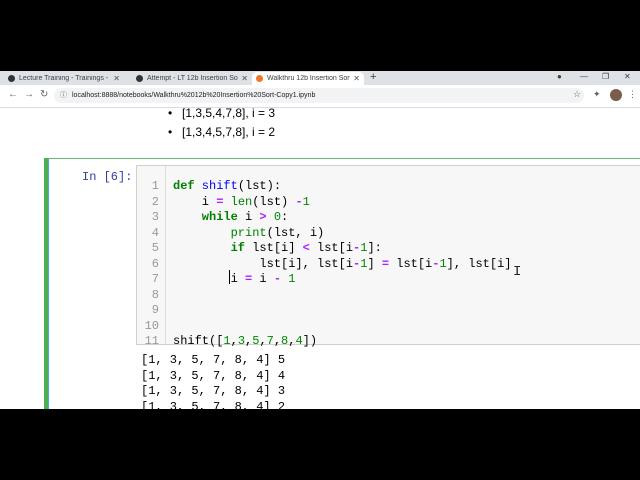  I want to click on output-line: [1, 3, 5, 7, 8, 4] 4, so click(213, 375).